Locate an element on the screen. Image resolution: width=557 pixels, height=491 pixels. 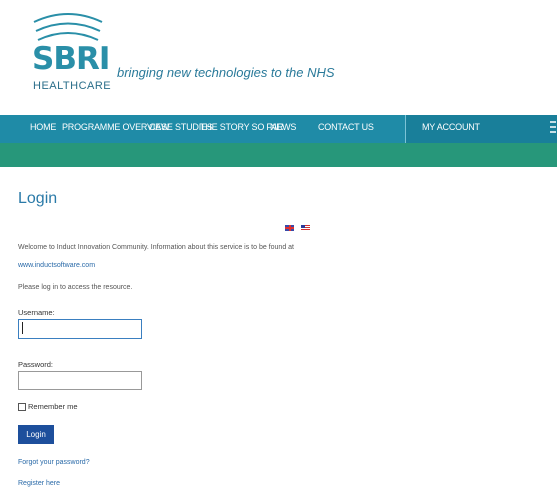
nav-news: NEWS is located at coordinates (283, 127).